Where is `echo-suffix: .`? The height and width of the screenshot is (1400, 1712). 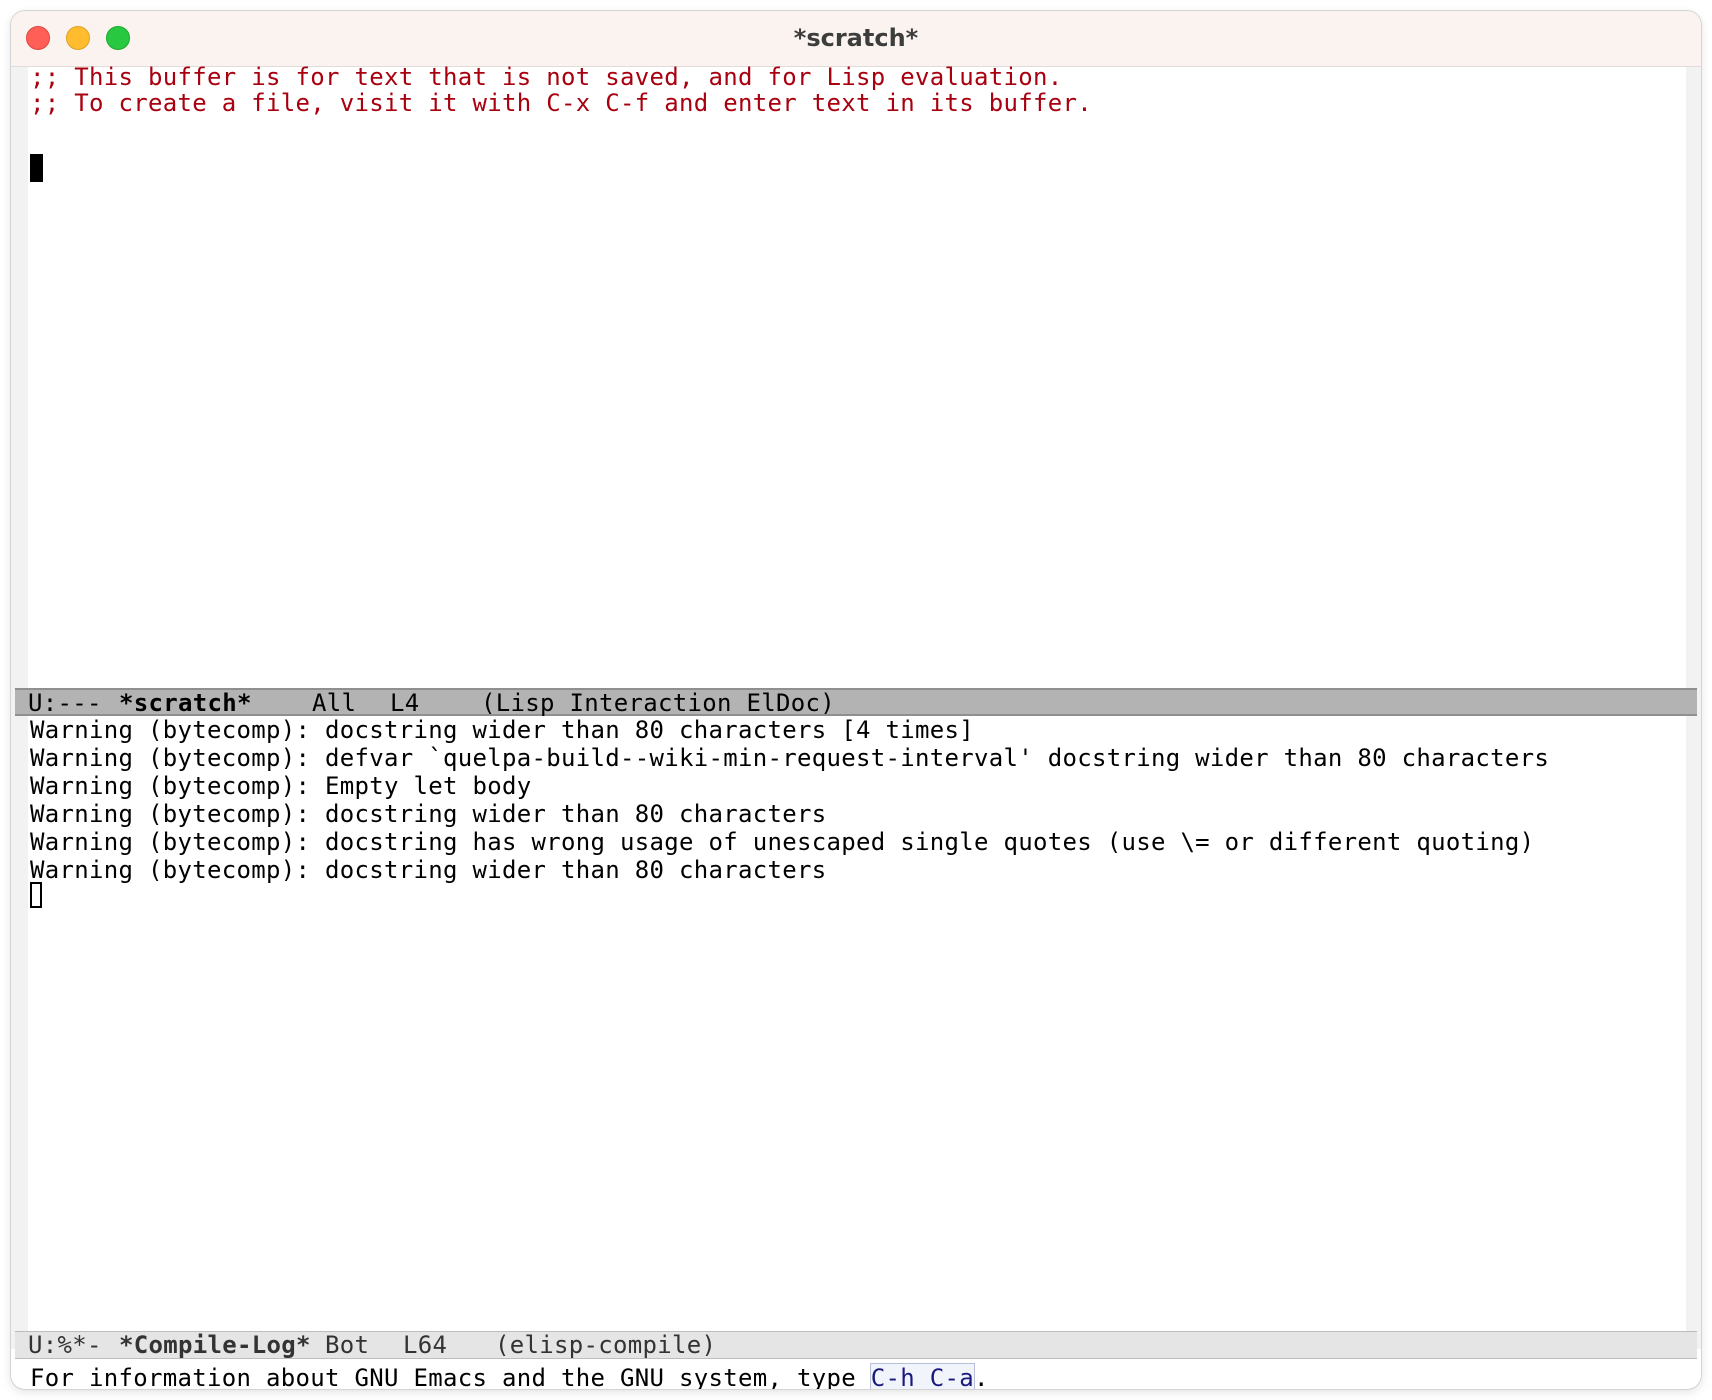
echo-suffix: . is located at coordinates (981, 1376).